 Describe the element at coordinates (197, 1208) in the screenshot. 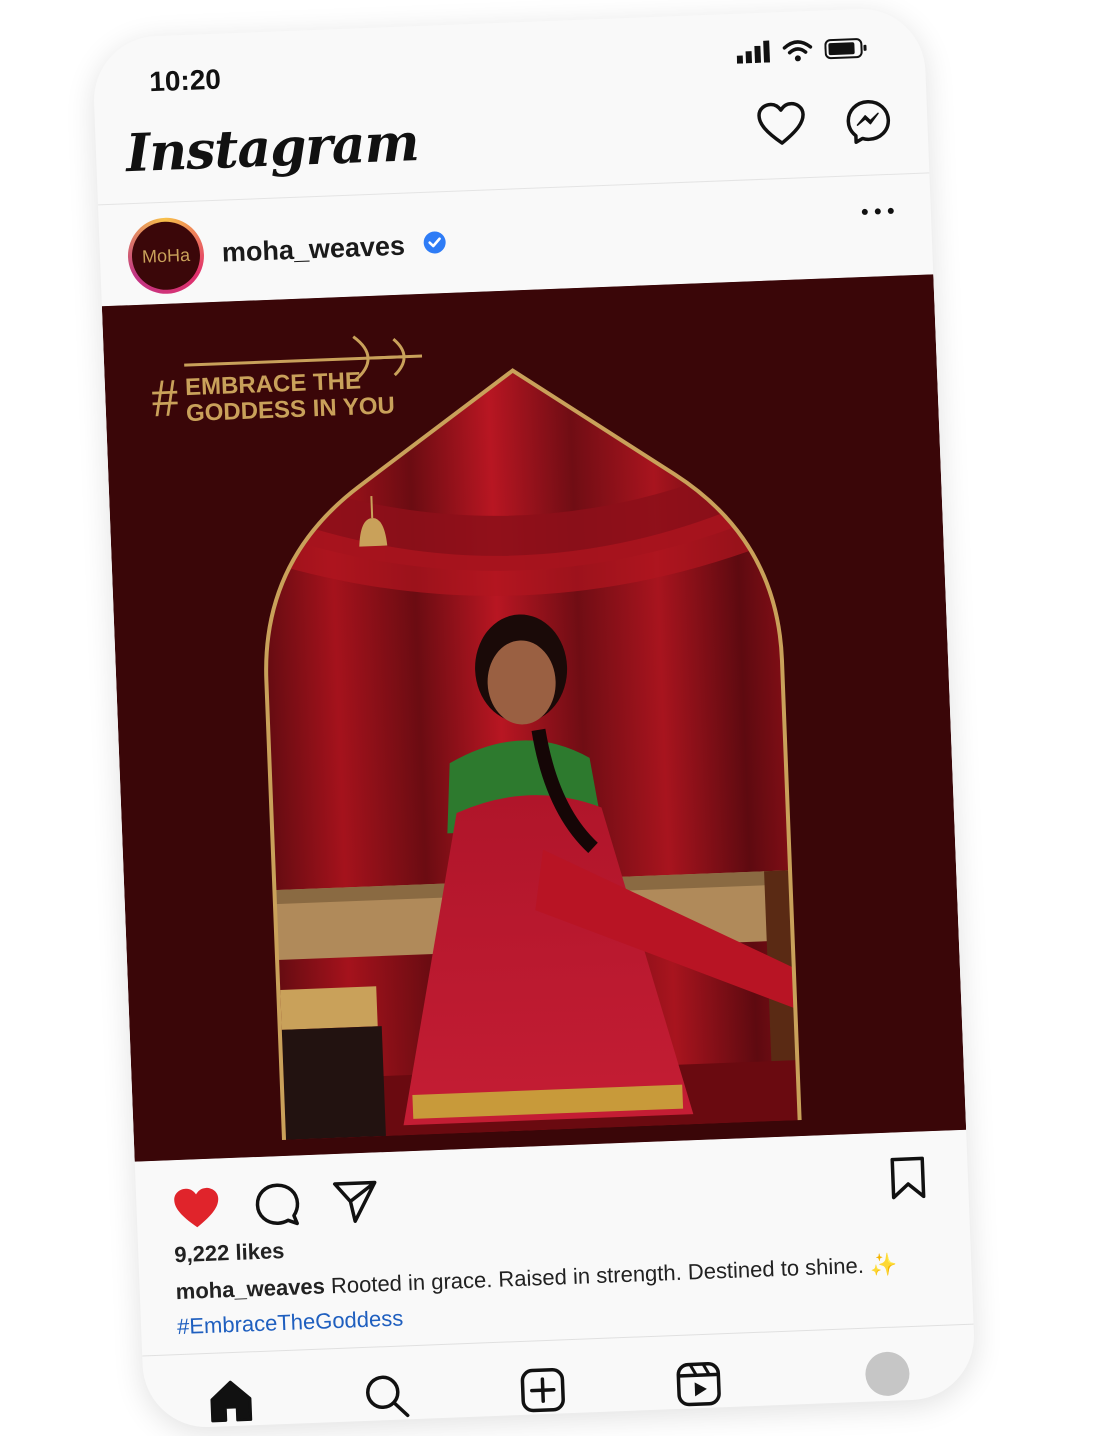

I see `like-filled-icon` at that location.